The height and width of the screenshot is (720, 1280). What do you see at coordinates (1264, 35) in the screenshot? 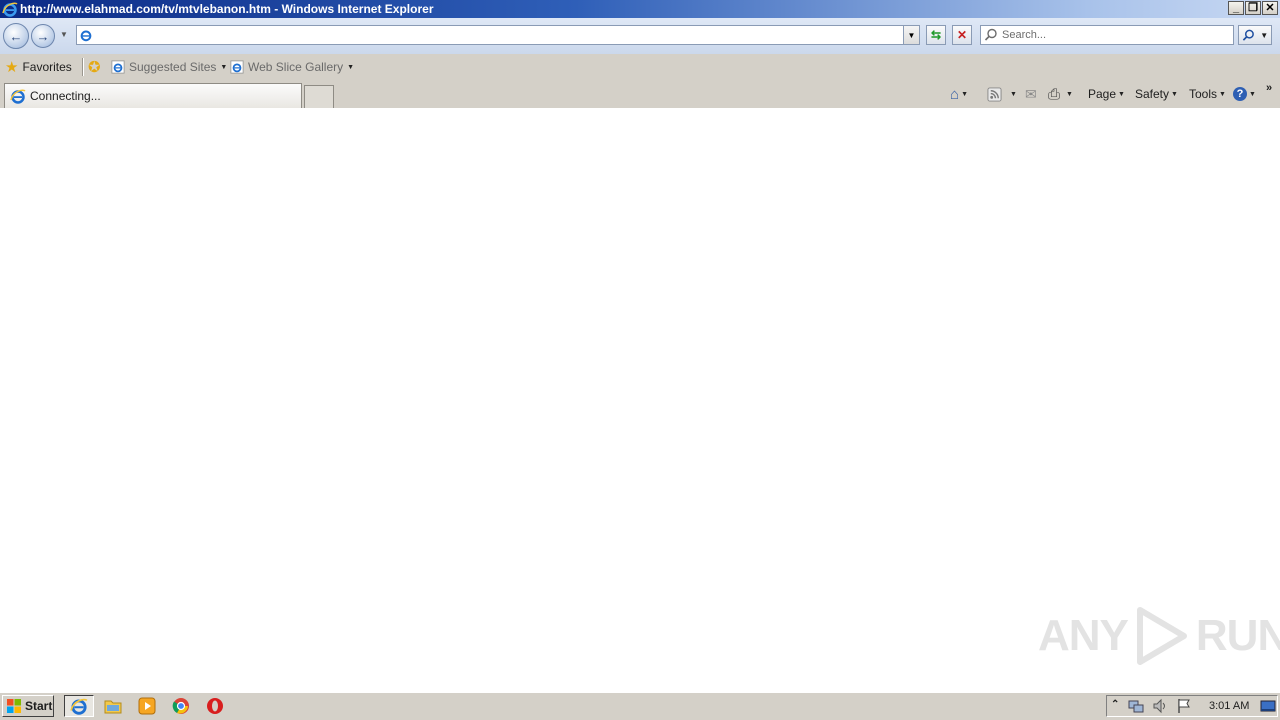
I see `search-options-icon: ▼` at bounding box center [1264, 35].